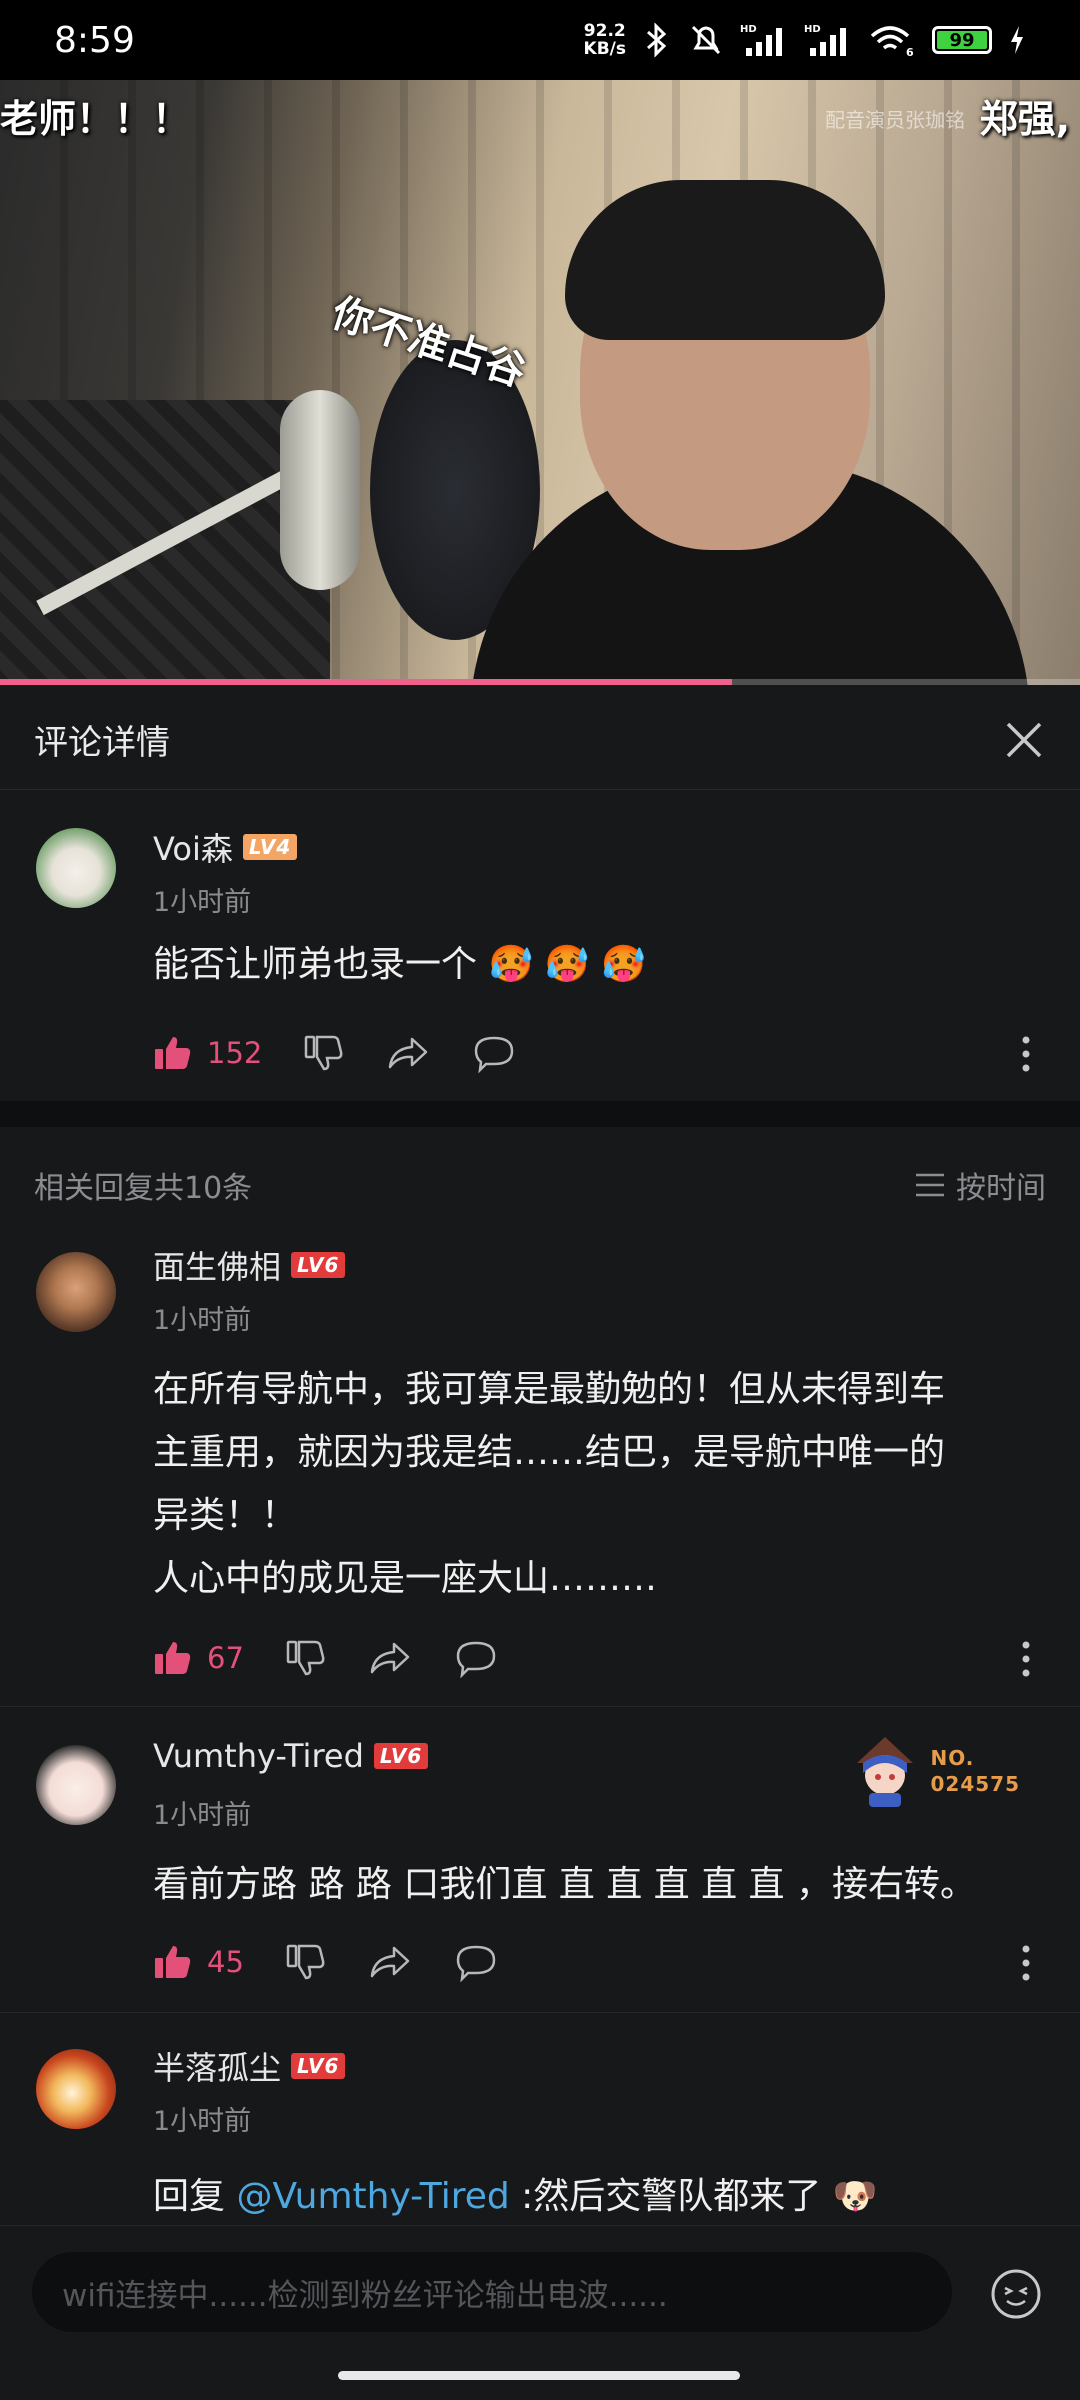  What do you see at coordinates (1016, 2294) in the screenshot?
I see `emoji-picker-icon` at bounding box center [1016, 2294].